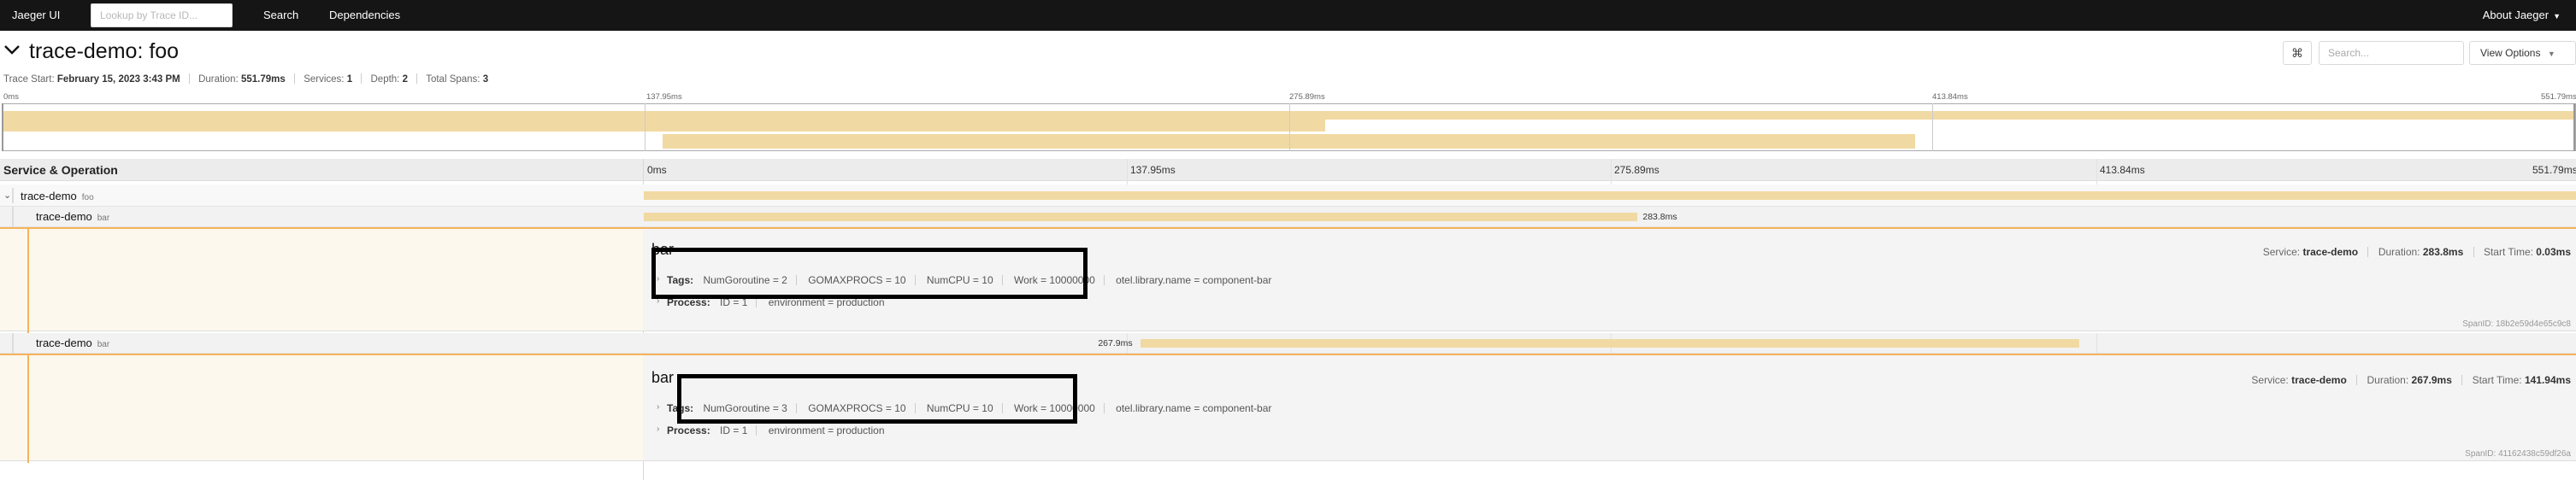 The image size is (2576, 480). Describe the element at coordinates (2391, 53) in the screenshot. I see `trace-search-input` at that location.